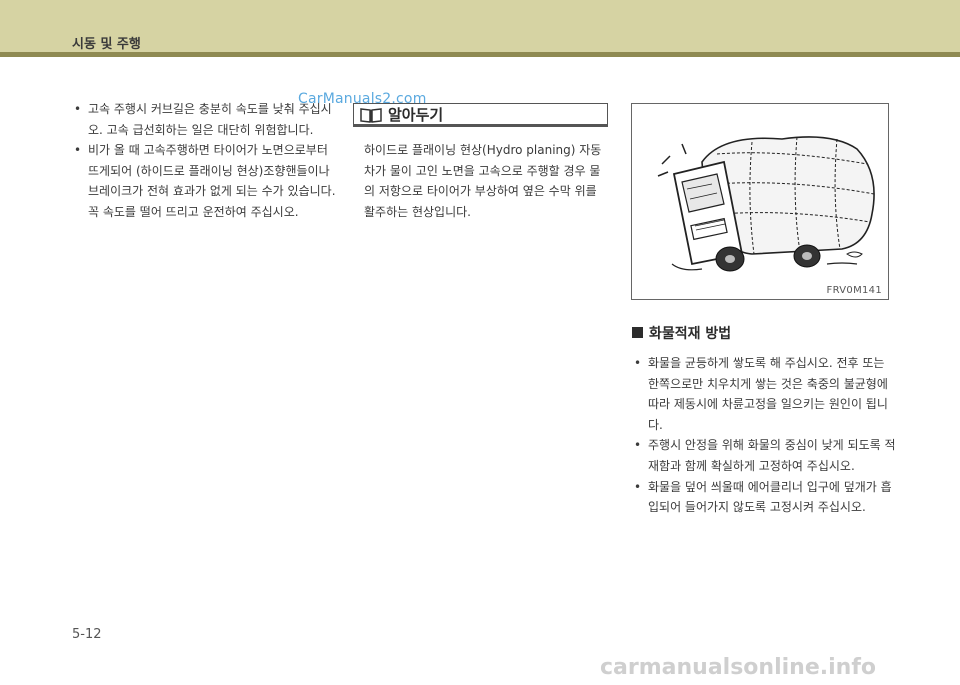  I want to click on chapter-title: 시동 및 주행, so click(106, 44).